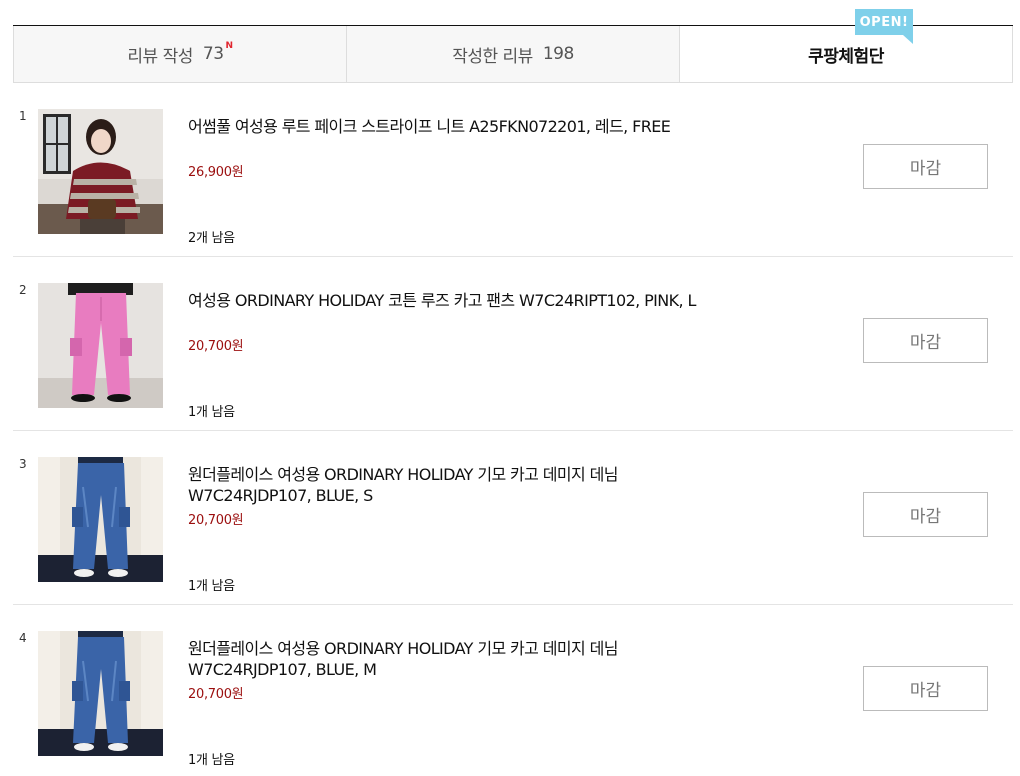 This screenshot has height=776, width=1020. Describe the element at coordinates (213, 54) in the screenshot. I see `tab-count: 73` at that location.